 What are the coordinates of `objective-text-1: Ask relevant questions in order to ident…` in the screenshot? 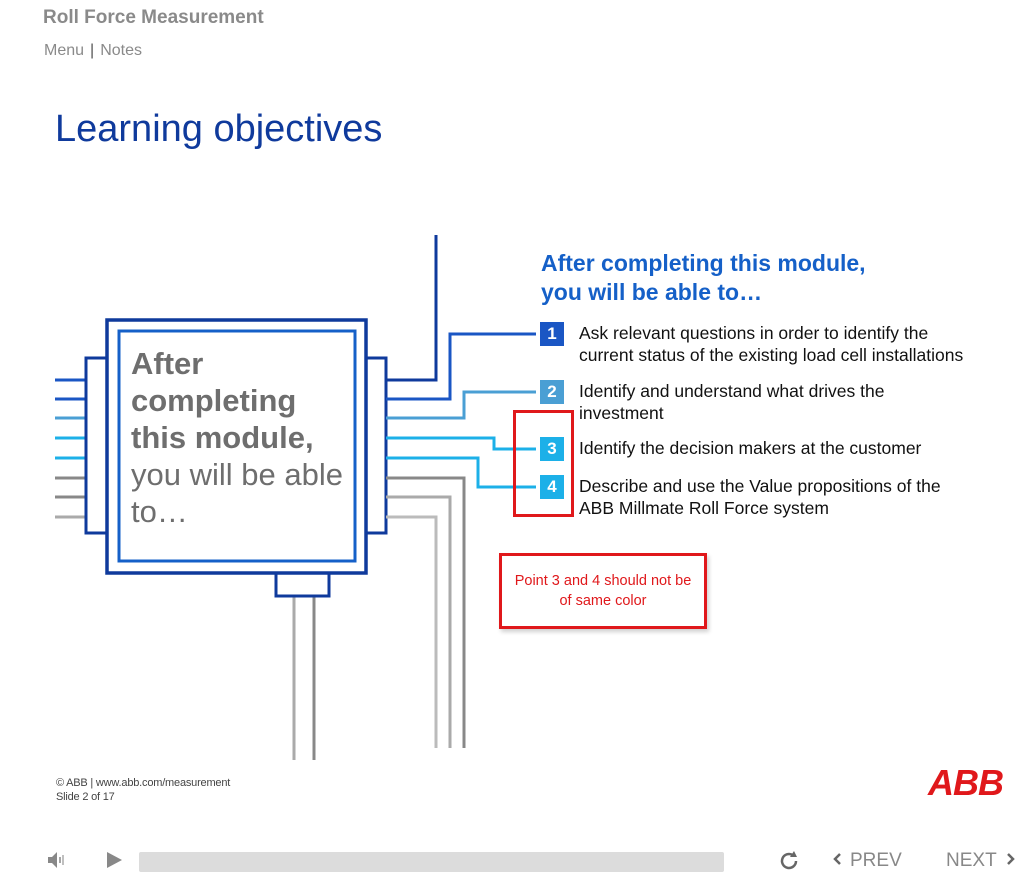 It's located at (771, 344).